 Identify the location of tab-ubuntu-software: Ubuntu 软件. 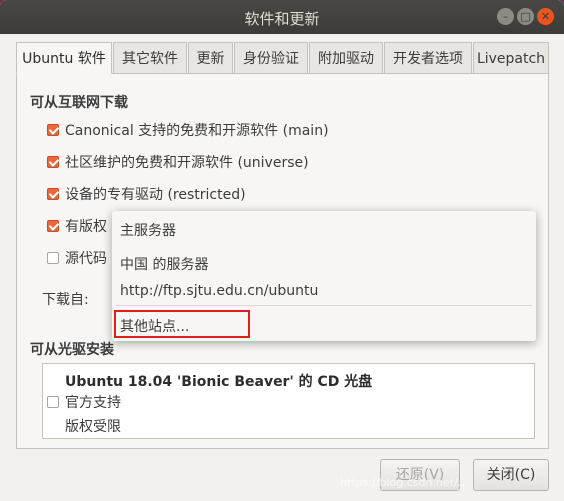
(64, 58).